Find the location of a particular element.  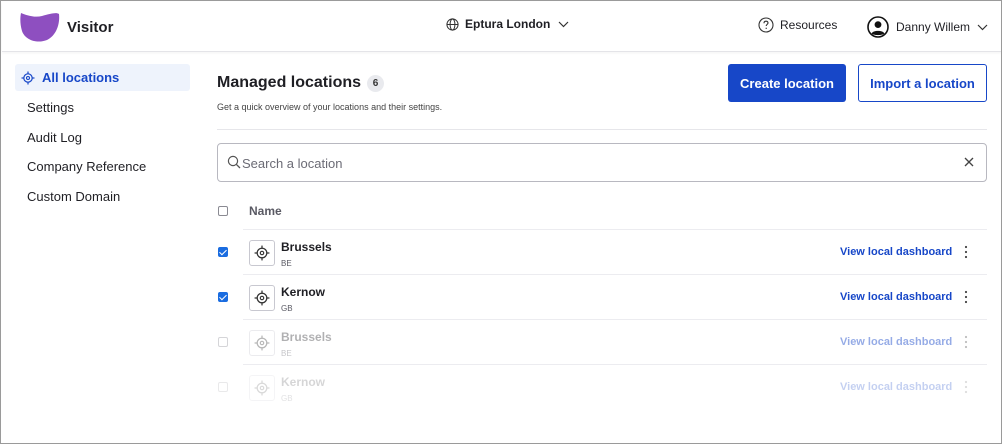

sidebar-item-audit-log: Audit Log is located at coordinates (102, 137).